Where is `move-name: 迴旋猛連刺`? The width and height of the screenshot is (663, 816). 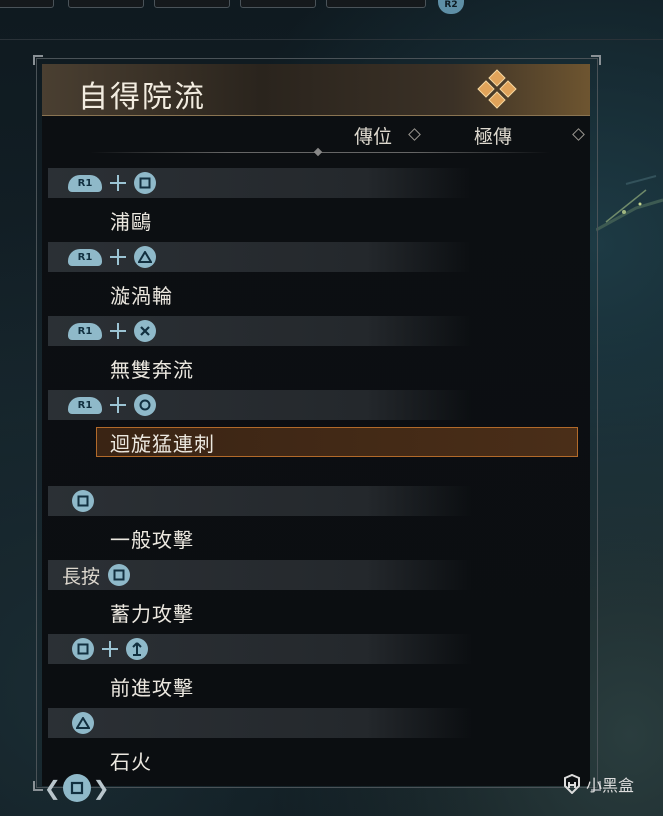 move-name: 迴旋猛連刺 is located at coordinates (162, 443).